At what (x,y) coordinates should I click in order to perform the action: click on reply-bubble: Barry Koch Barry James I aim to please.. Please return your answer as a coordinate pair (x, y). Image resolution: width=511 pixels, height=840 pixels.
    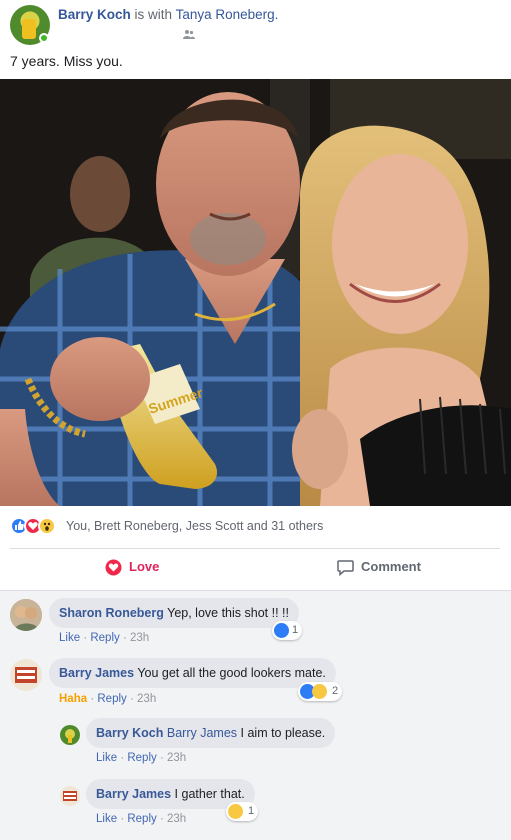
    Looking at the image, I should click on (211, 733).